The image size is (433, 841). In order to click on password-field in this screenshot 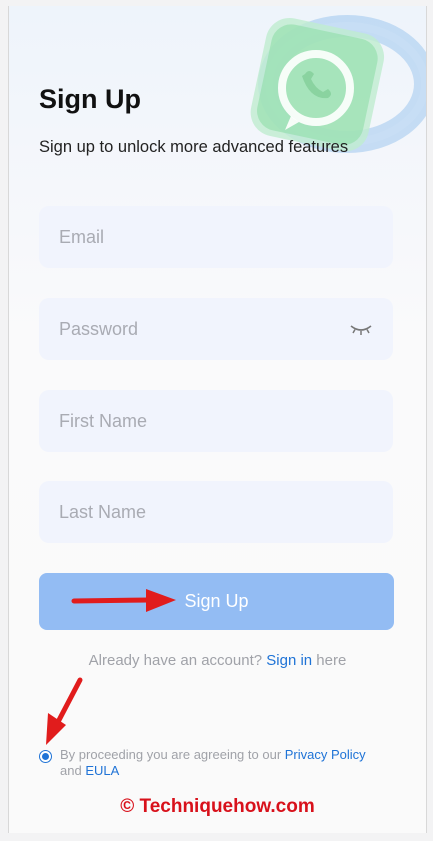, I will do `click(216, 329)`.